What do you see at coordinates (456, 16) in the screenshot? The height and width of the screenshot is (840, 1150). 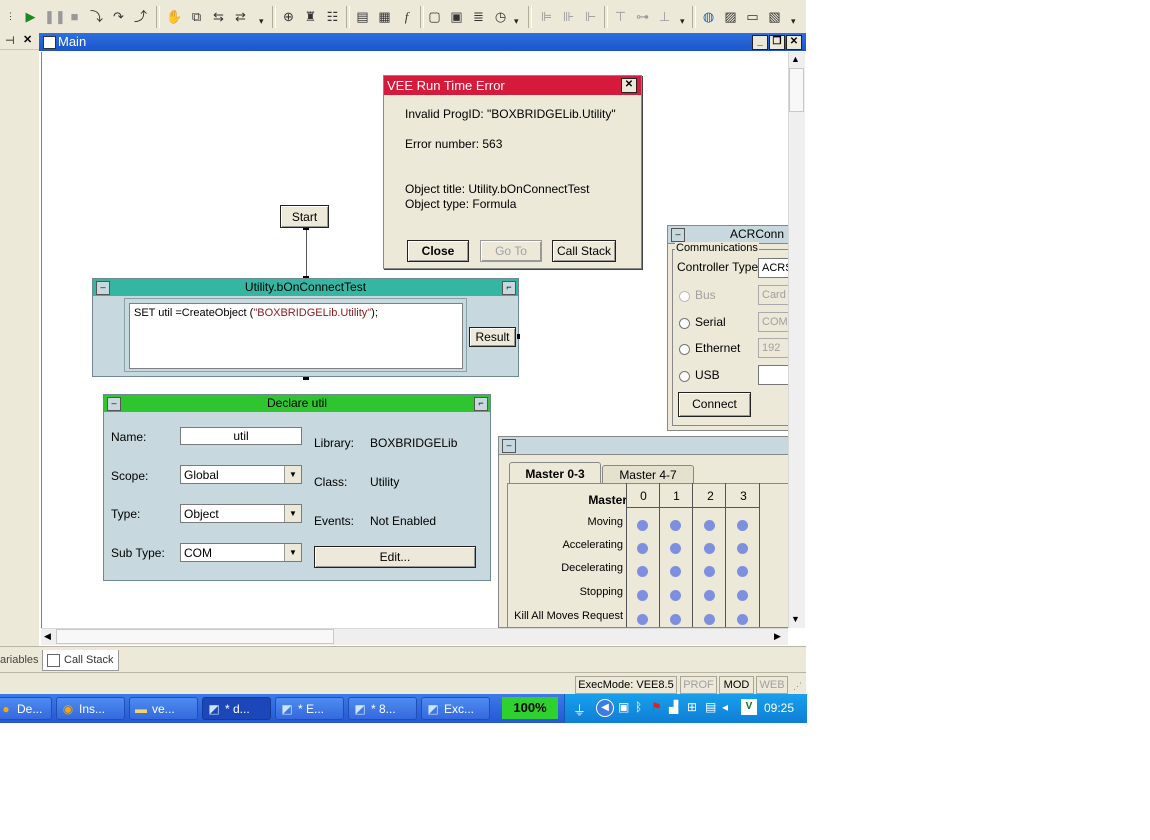 I see `open-icon: ▣` at bounding box center [456, 16].